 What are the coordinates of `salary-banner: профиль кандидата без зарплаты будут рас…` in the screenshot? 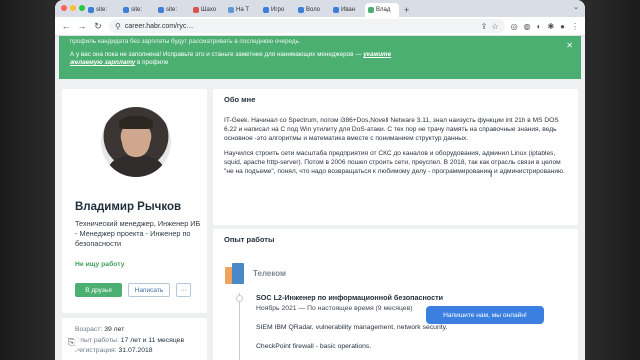 It's located at (320, 57).